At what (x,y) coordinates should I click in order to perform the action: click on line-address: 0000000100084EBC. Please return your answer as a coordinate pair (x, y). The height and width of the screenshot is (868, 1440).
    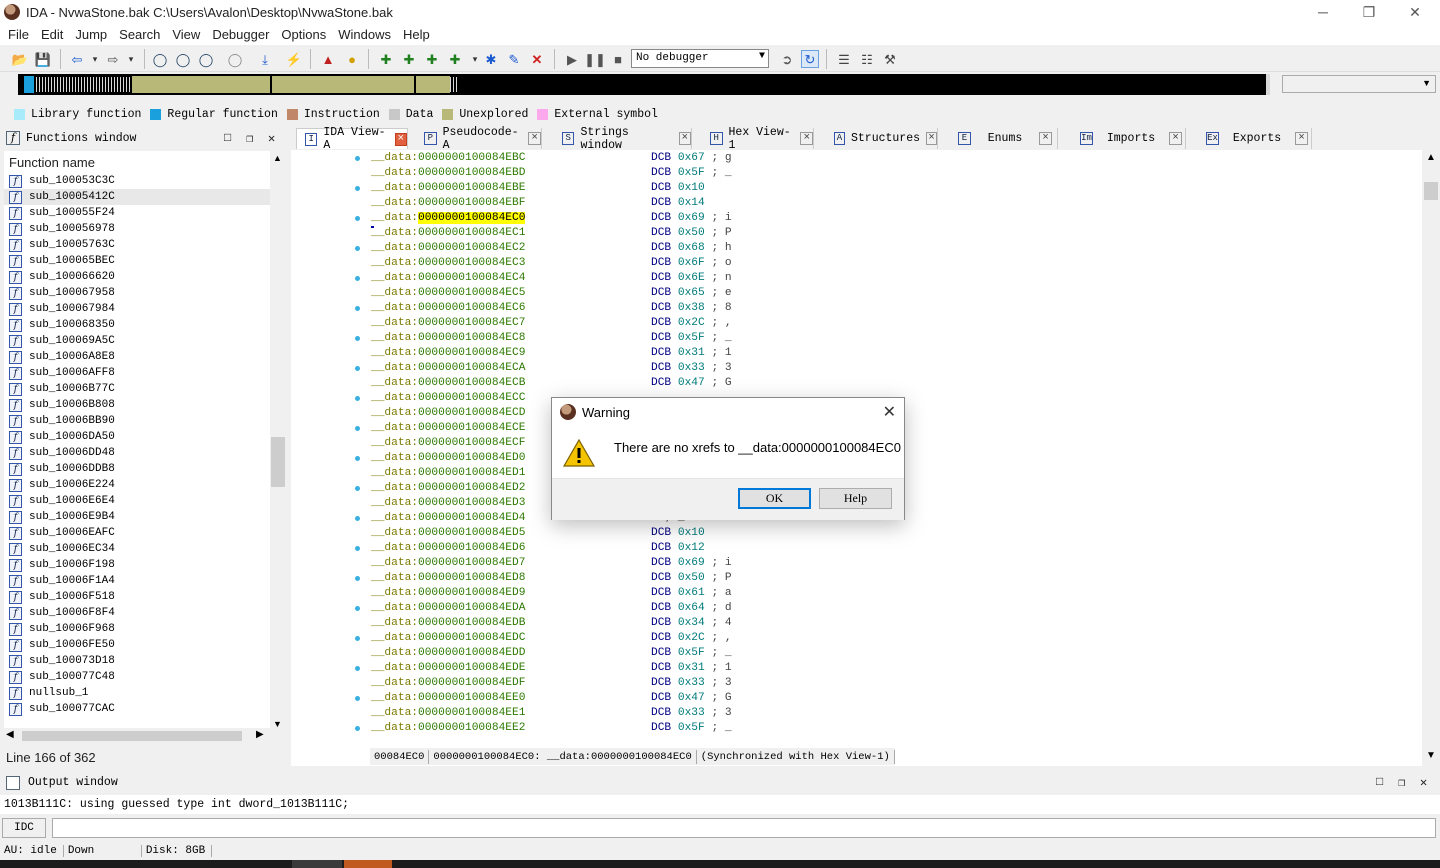
    Looking at the image, I should click on (471, 158).